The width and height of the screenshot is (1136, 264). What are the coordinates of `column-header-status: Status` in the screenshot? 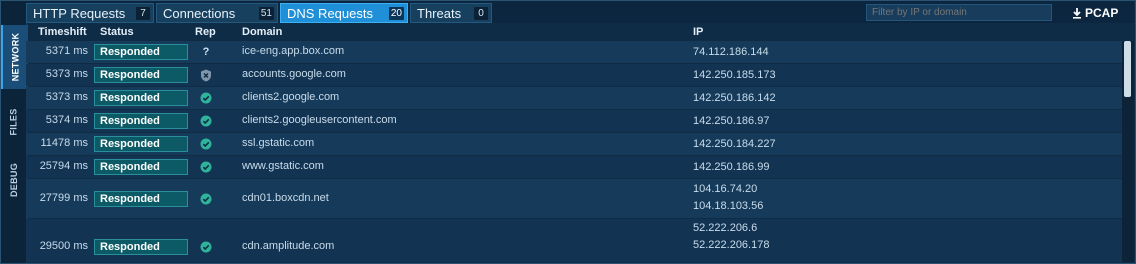 It's located at (117, 32).